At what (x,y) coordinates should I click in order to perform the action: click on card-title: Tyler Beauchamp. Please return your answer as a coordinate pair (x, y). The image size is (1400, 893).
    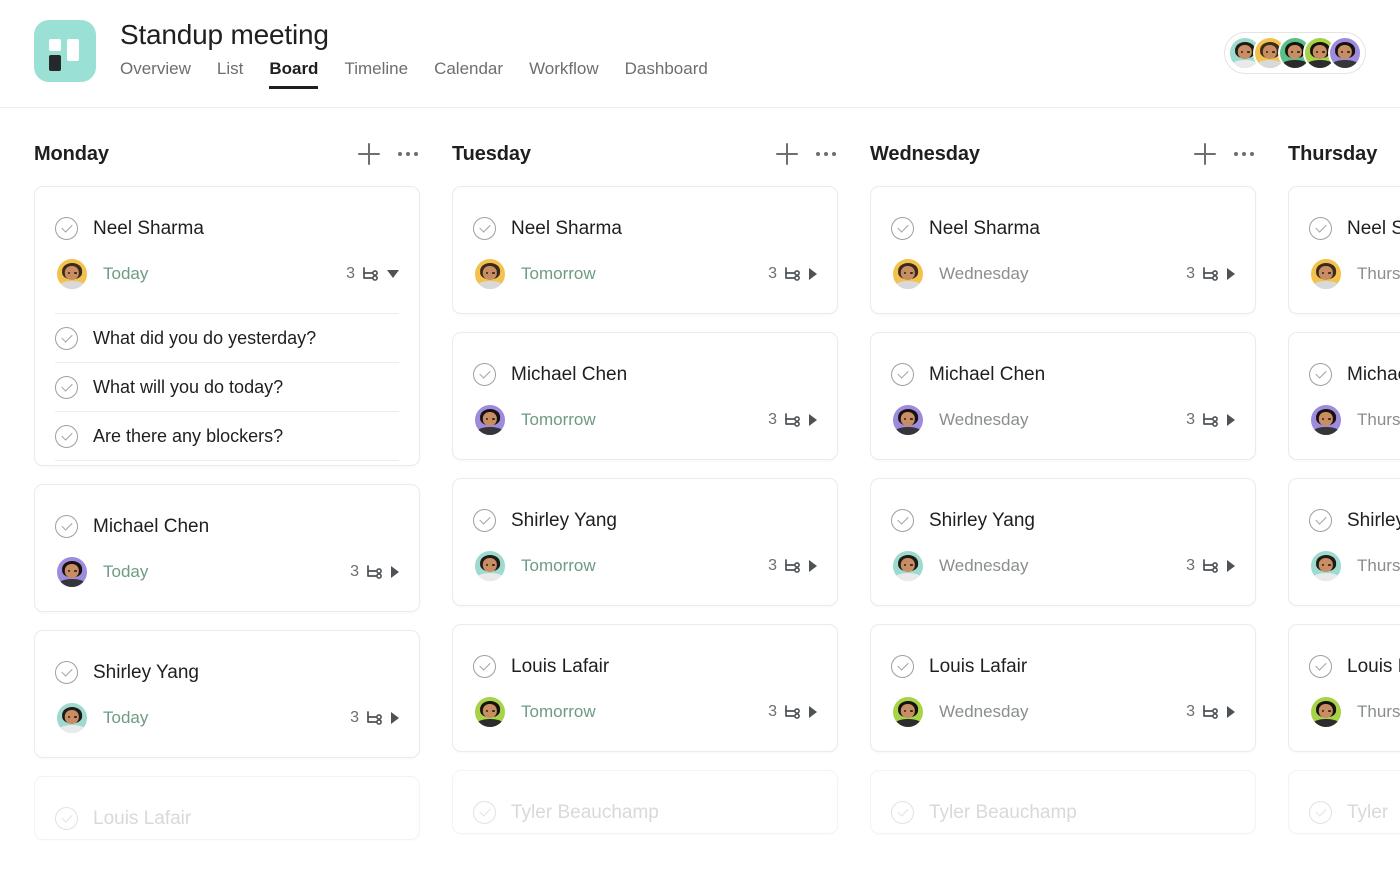
    Looking at the image, I should click on (1003, 812).